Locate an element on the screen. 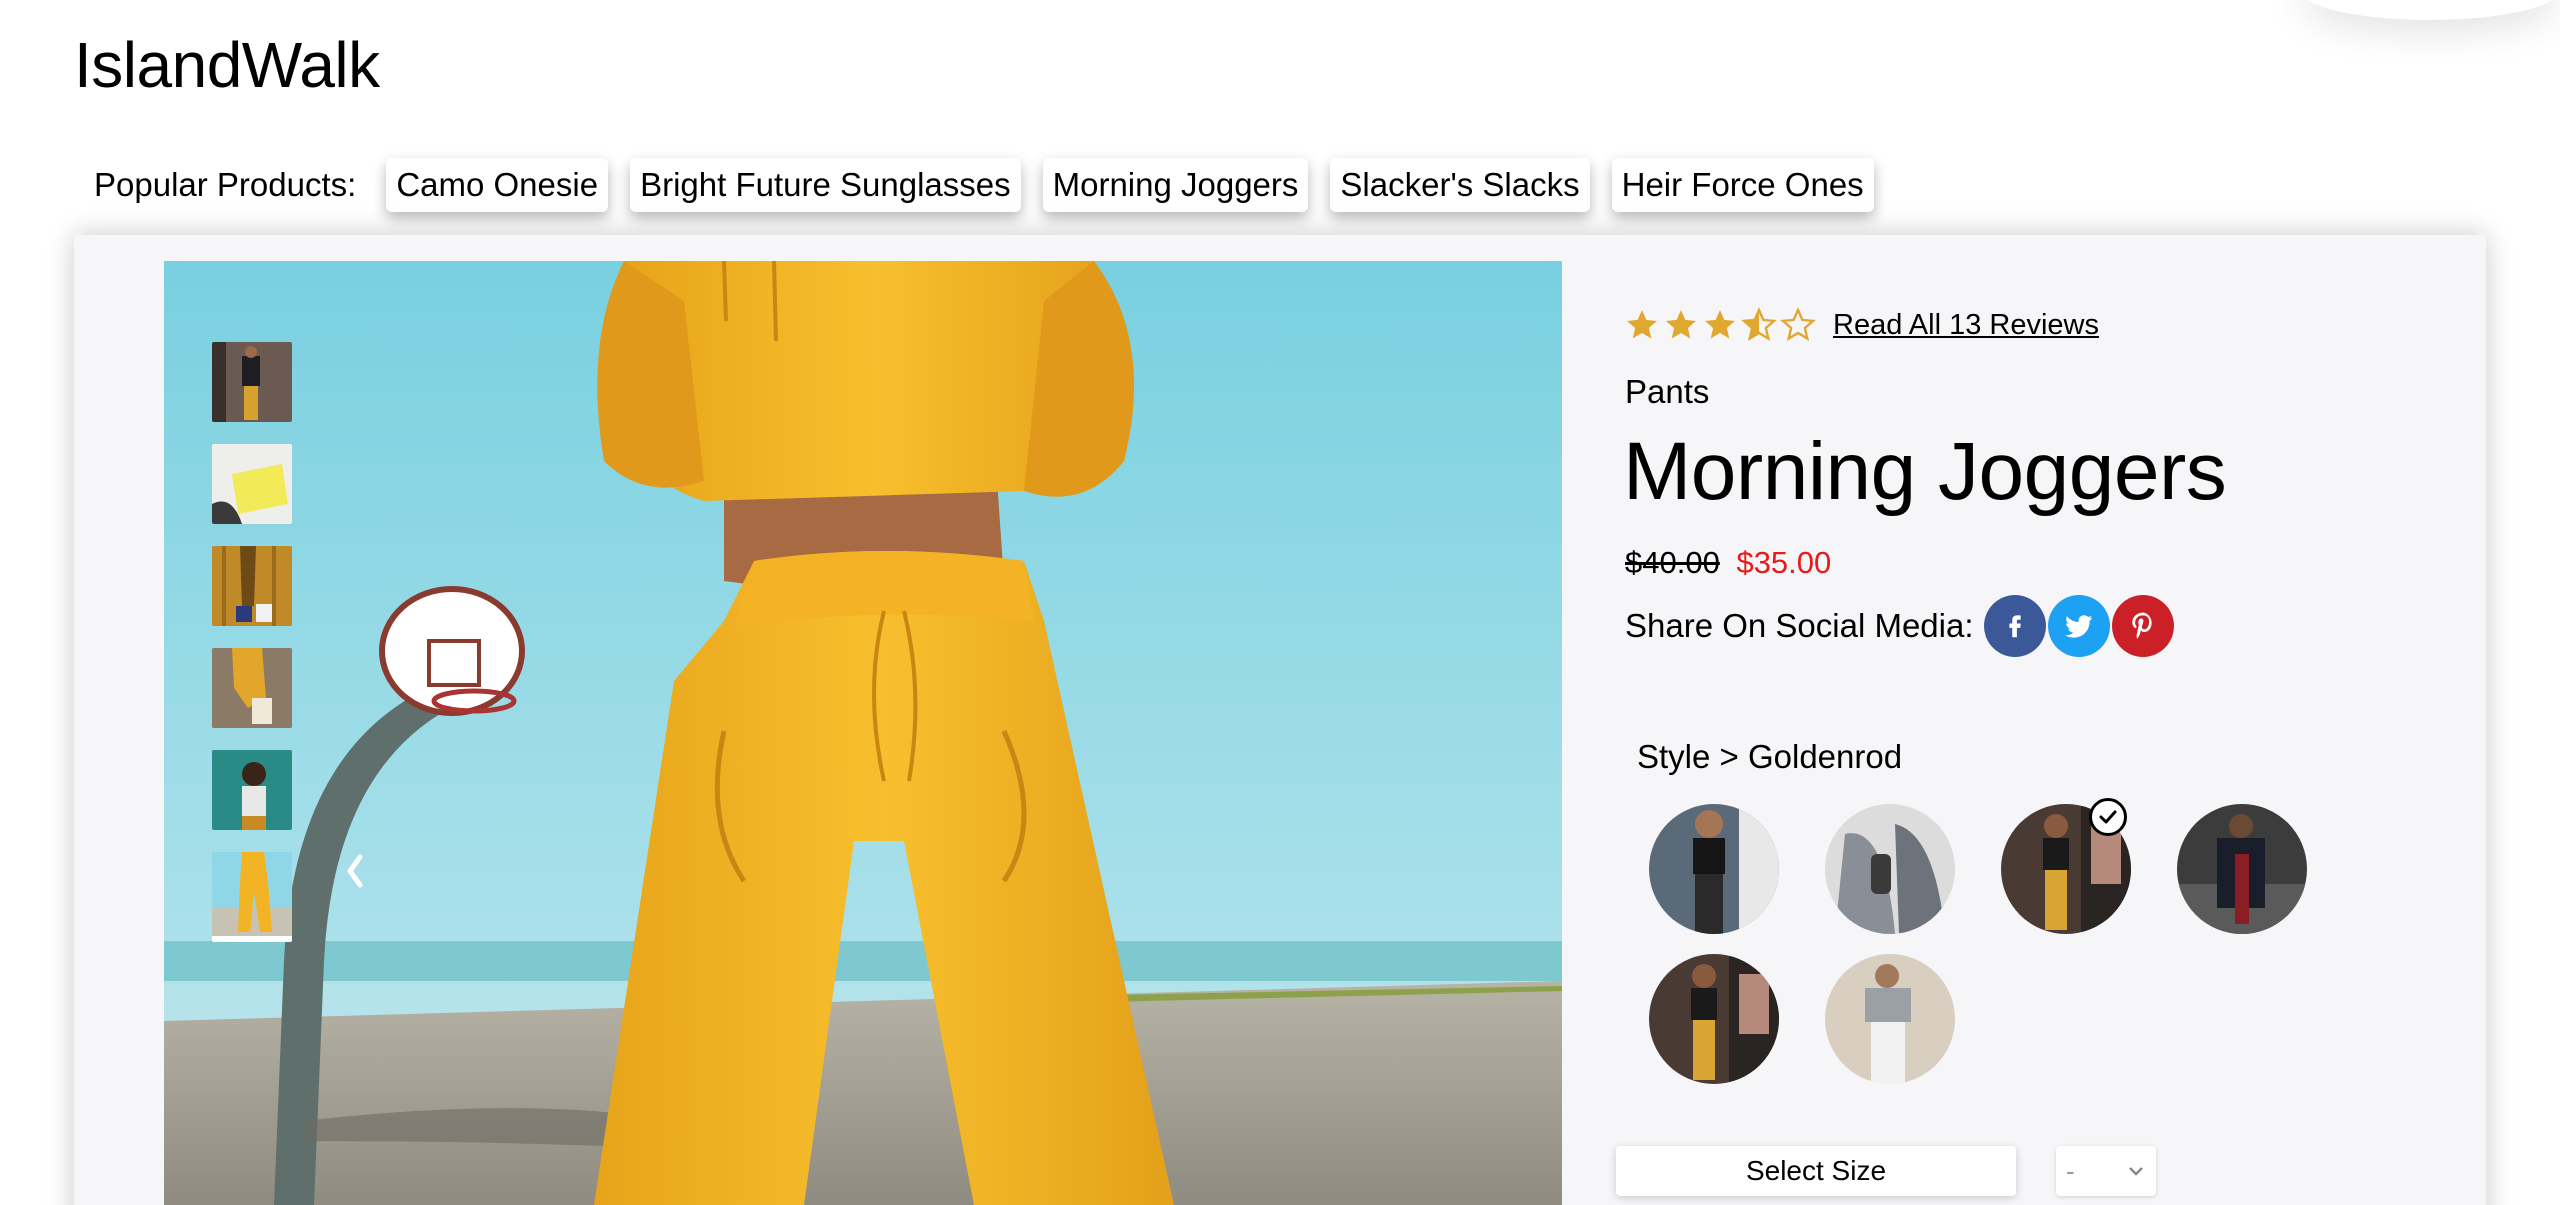 The width and height of the screenshot is (2560, 1205). thumbnail-6-active is located at coordinates (252, 897).